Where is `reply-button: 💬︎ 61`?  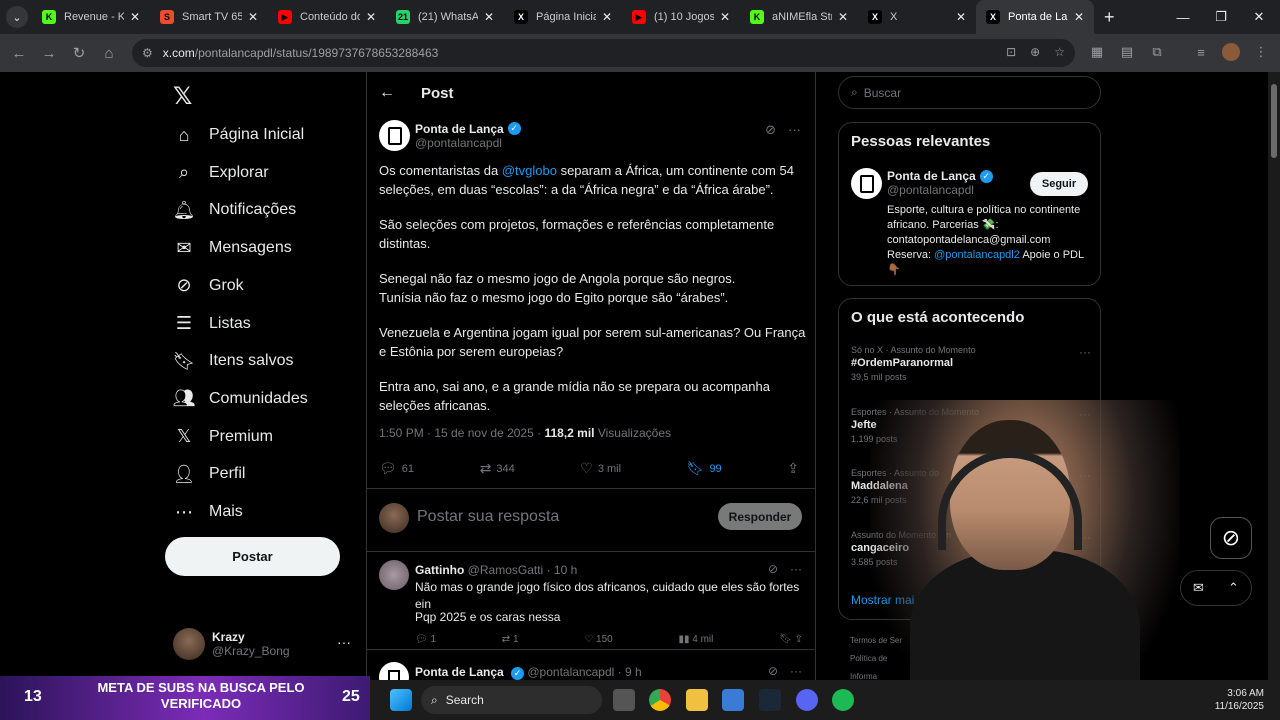 reply-button: 💬︎ 61 is located at coordinates (396, 468).